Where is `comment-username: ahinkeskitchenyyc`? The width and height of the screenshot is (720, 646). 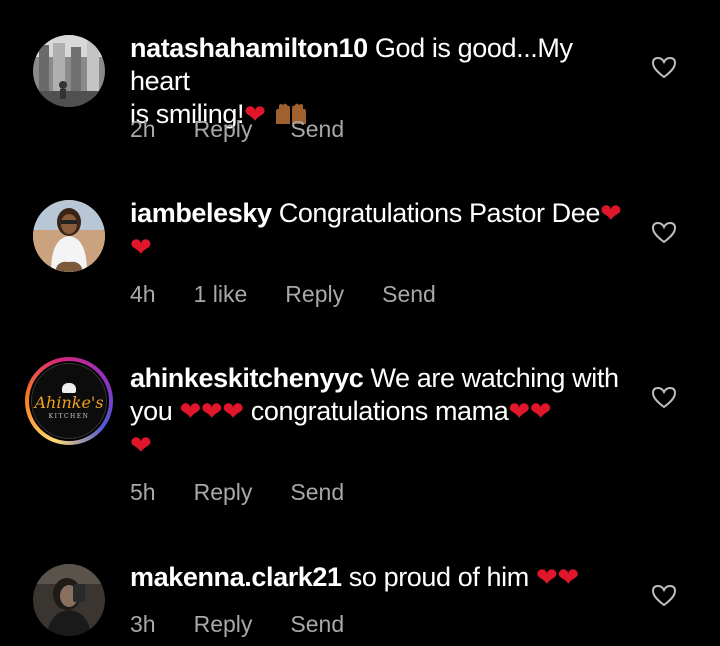 comment-username: ahinkeskitchenyyc is located at coordinates (247, 378).